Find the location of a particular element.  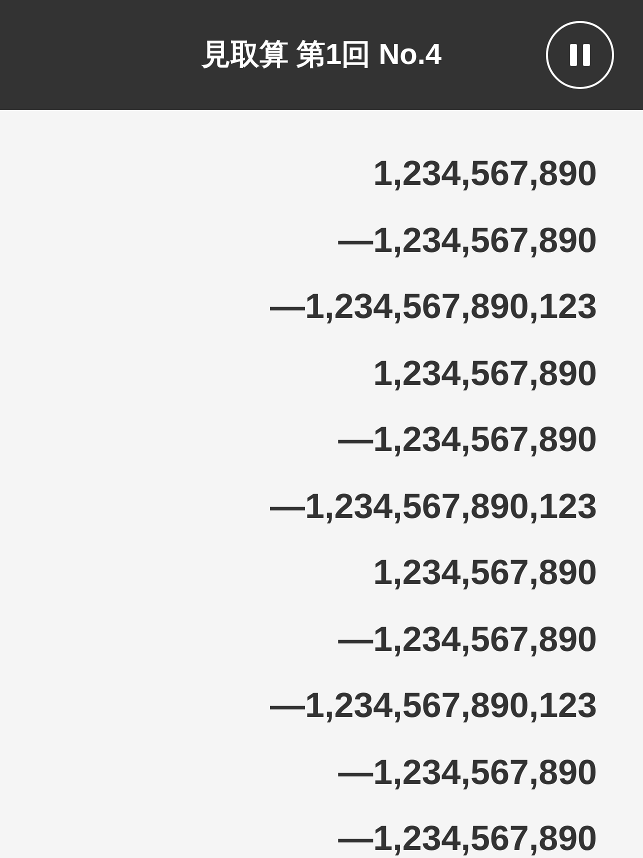

header-title: 見取算 第1回 No.4 is located at coordinates (321, 55).